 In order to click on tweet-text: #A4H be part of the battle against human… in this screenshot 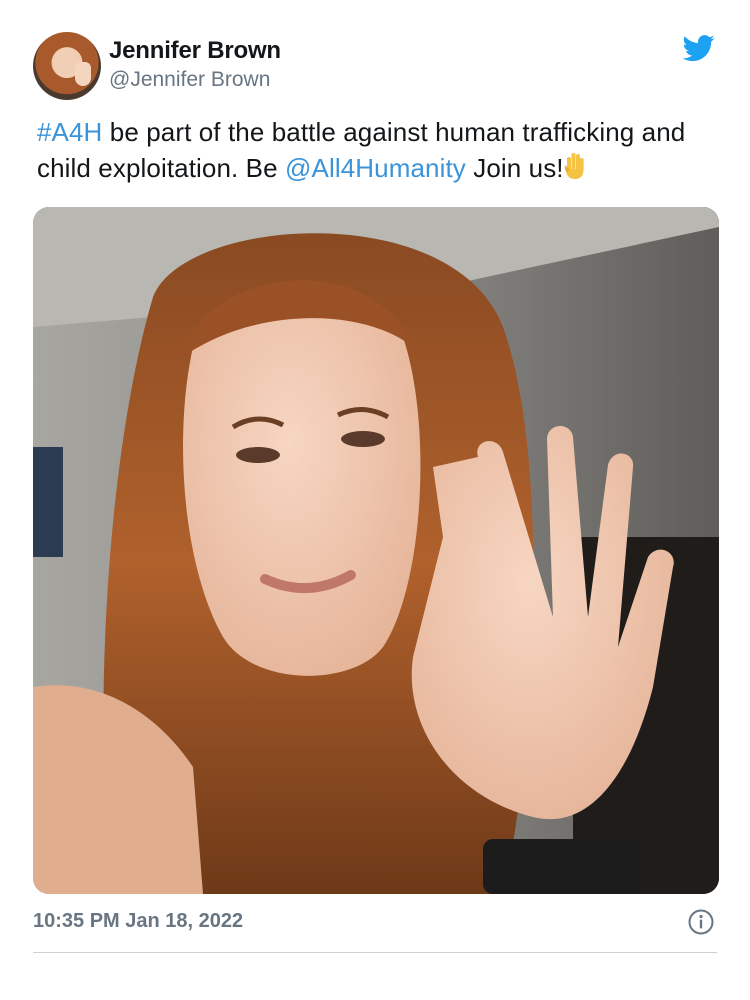, I will do `click(367, 150)`.